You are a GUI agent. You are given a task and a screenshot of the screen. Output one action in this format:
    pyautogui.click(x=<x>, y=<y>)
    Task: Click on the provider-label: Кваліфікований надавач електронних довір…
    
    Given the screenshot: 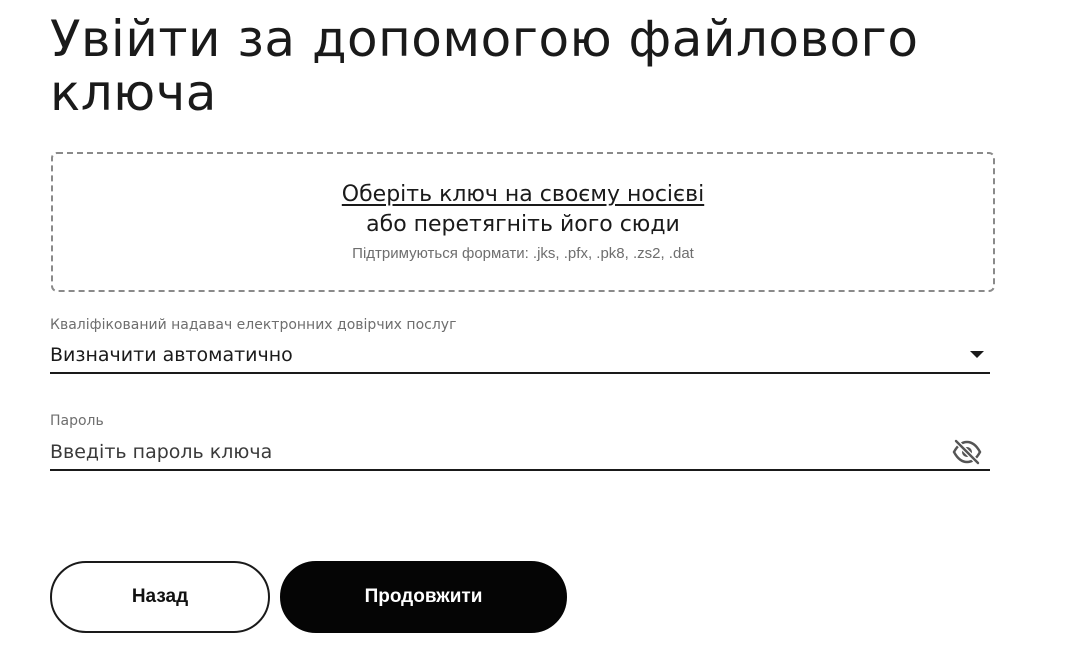 What is the action you would take?
    pyautogui.click(x=253, y=325)
    